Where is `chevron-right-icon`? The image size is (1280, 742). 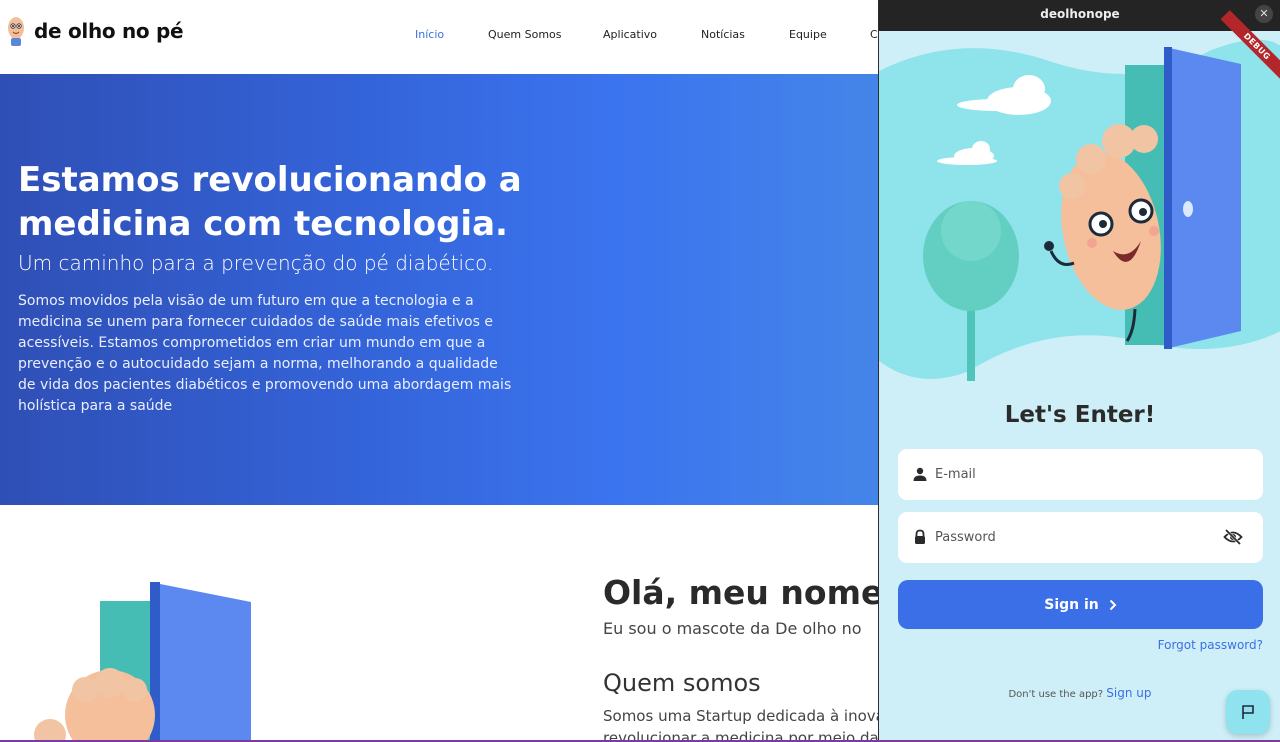 chevron-right-icon is located at coordinates (1113, 604).